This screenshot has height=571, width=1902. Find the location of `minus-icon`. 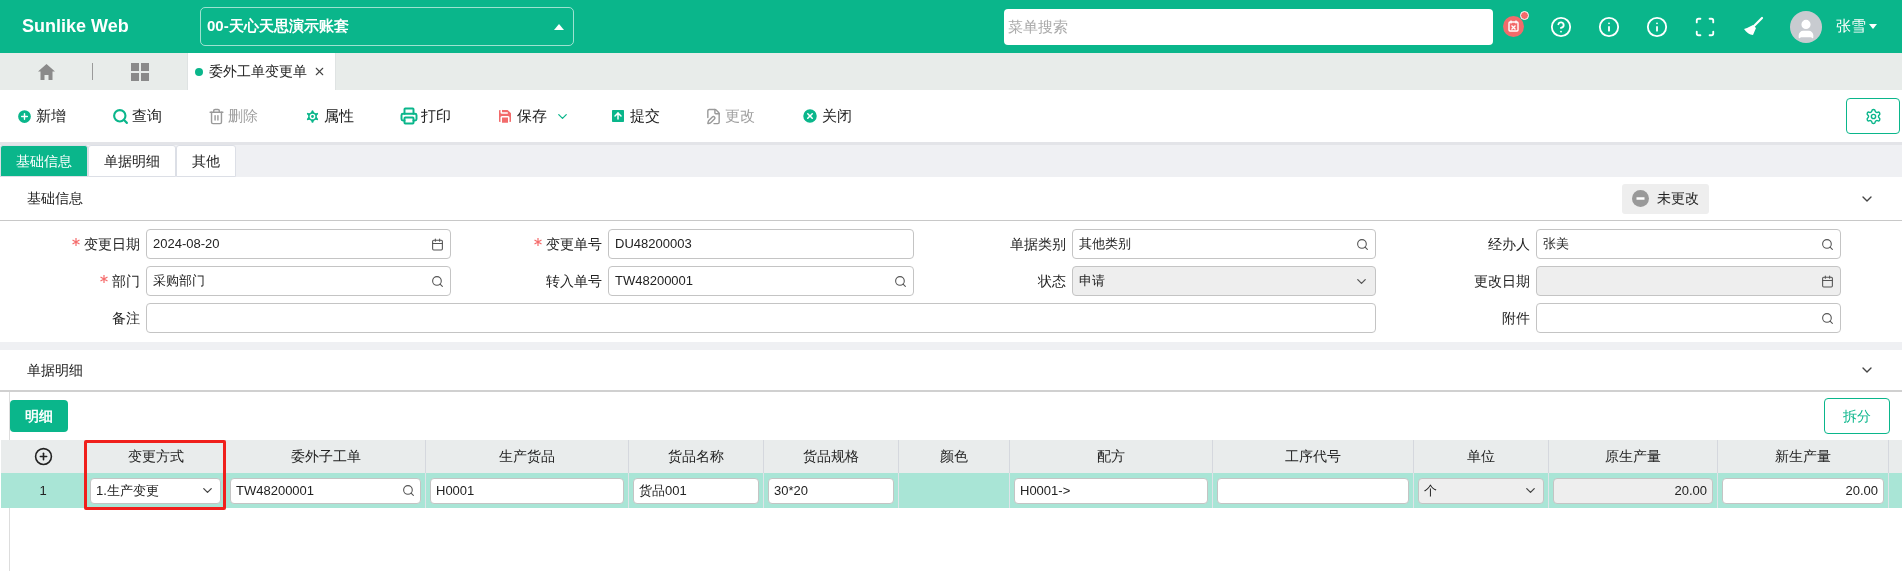

minus-icon is located at coordinates (1640, 198).